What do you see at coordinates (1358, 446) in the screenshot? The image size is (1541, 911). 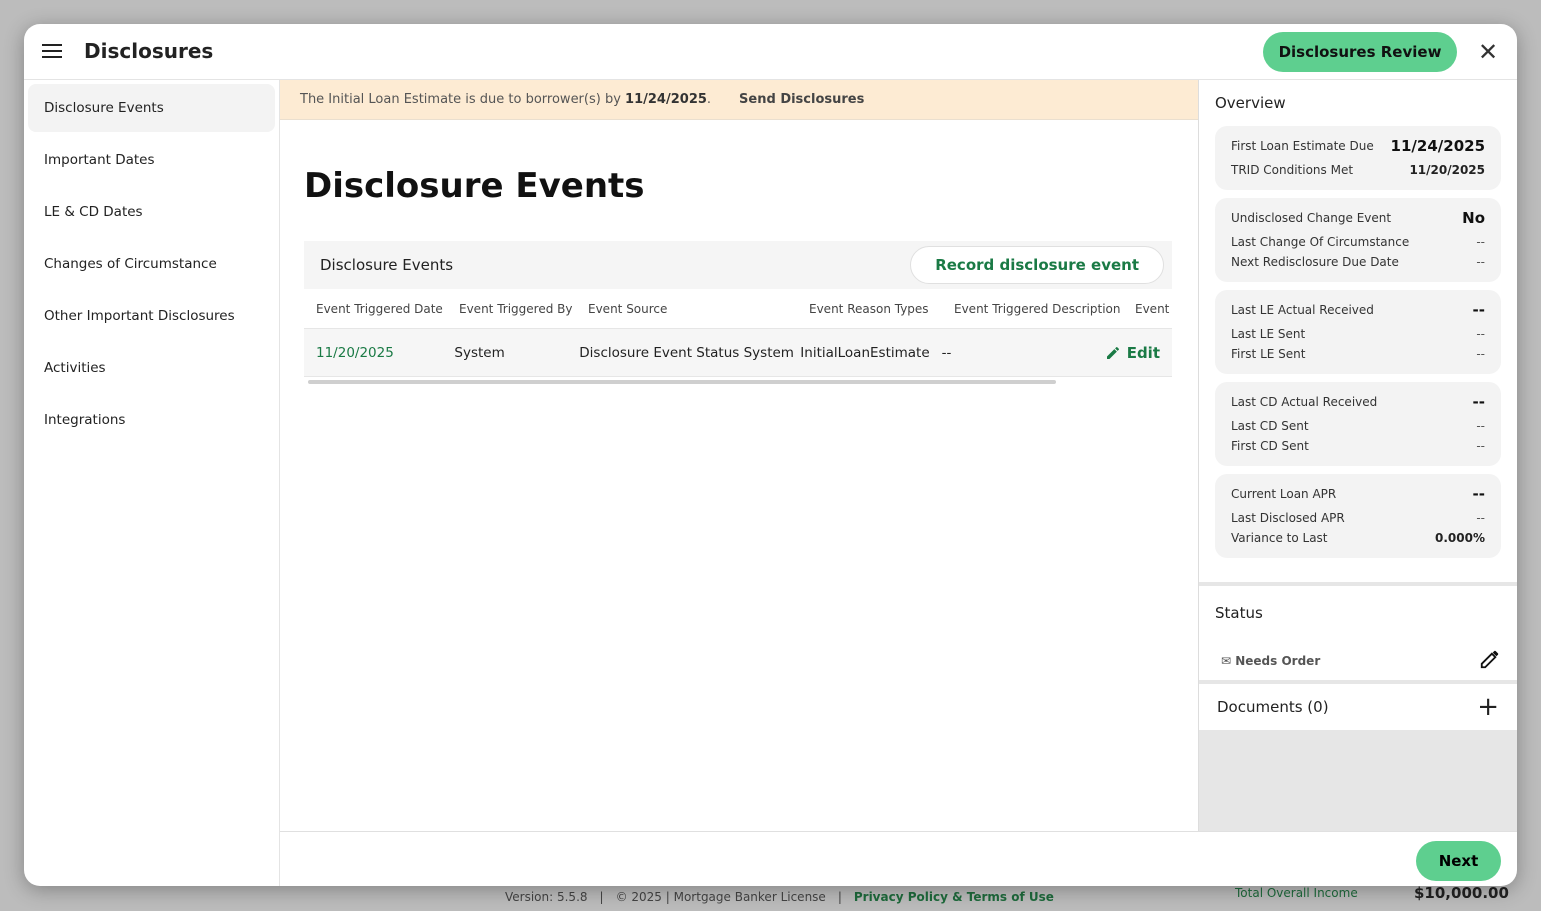 I see `overview-row: First CD Sent --` at bounding box center [1358, 446].